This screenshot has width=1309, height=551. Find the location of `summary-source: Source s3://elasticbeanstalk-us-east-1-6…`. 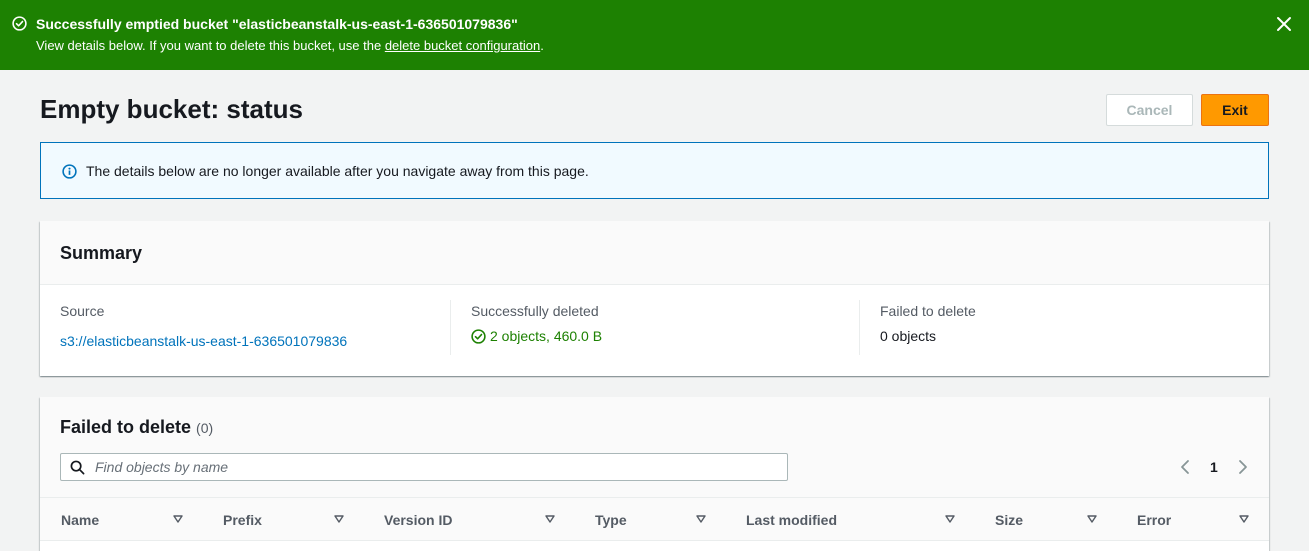

summary-source: Source s3://elasticbeanstalk-us-east-1-6… is located at coordinates (203, 326).